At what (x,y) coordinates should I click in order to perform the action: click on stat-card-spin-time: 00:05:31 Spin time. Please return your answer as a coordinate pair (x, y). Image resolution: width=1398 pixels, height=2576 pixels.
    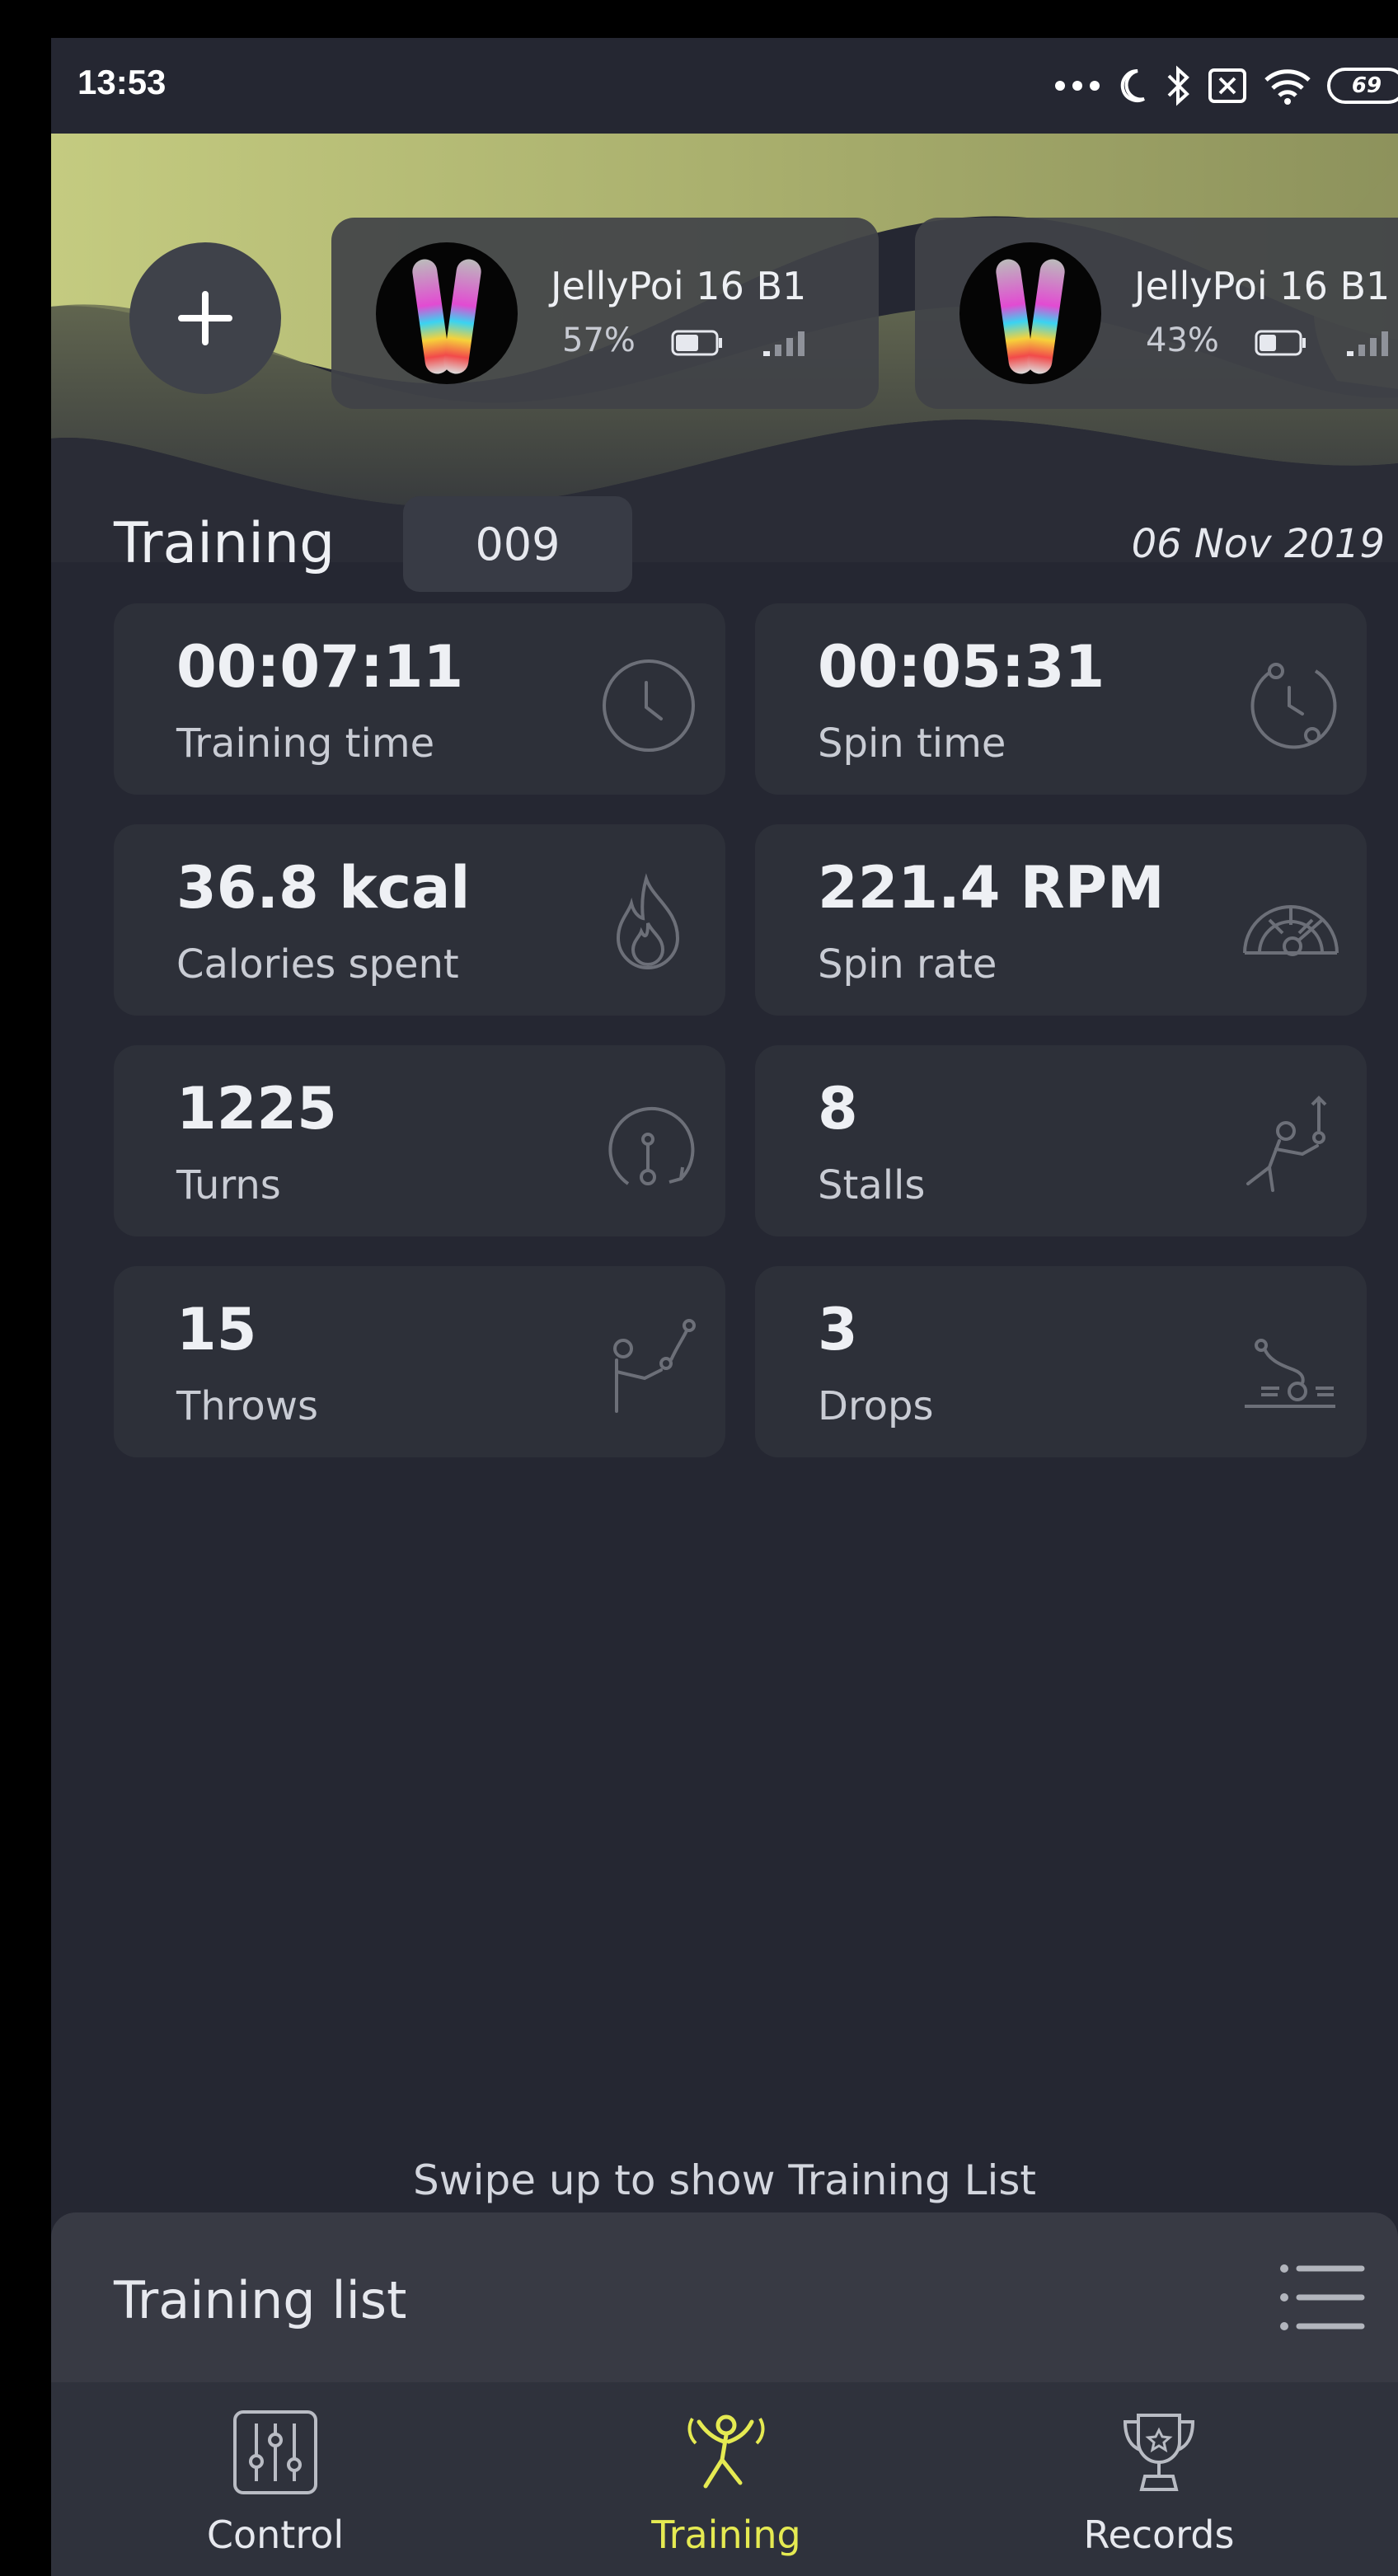
    Looking at the image, I should click on (1061, 699).